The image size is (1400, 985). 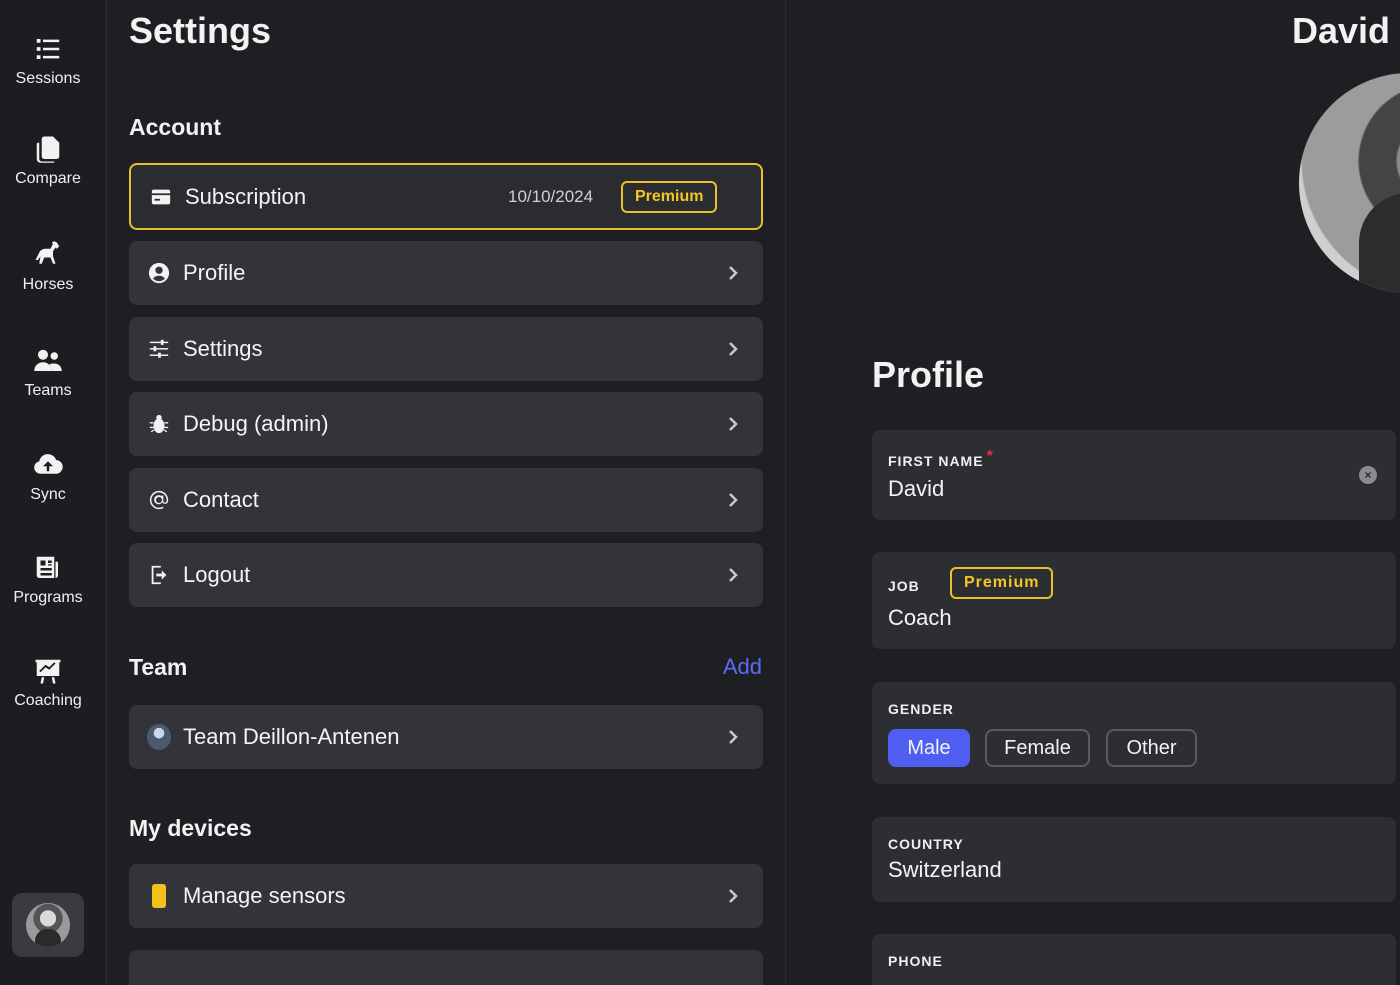 I want to click on menu-item-label: Debug (admin), so click(x=256, y=423).